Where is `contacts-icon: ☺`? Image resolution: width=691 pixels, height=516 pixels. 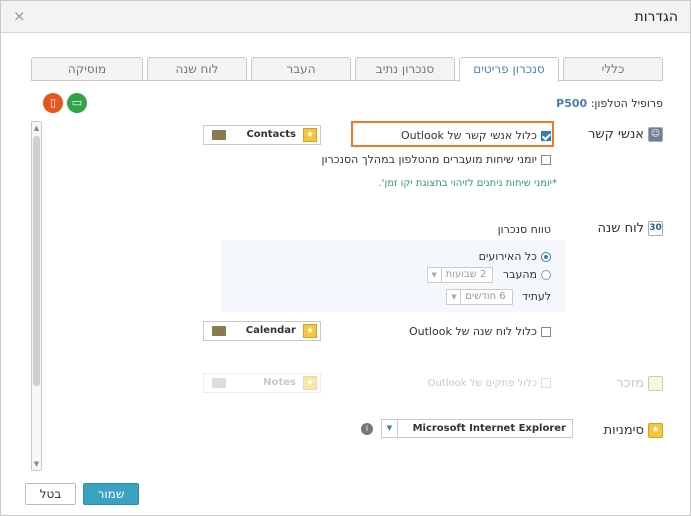
contacts-icon: ☺ is located at coordinates (655, 134).